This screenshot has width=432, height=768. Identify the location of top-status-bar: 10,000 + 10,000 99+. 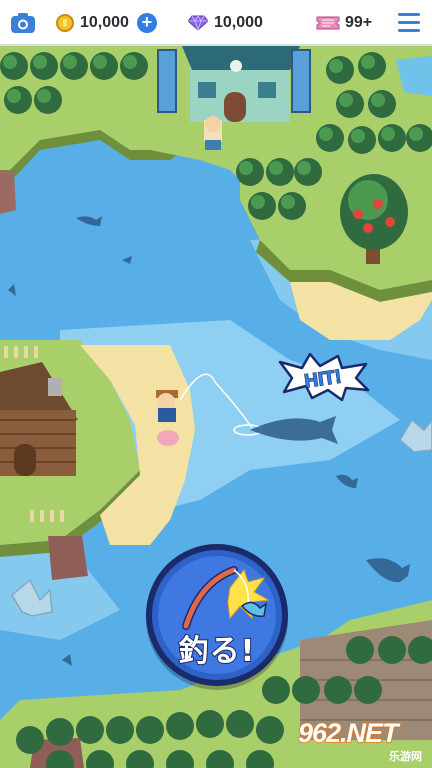
(216, 23).